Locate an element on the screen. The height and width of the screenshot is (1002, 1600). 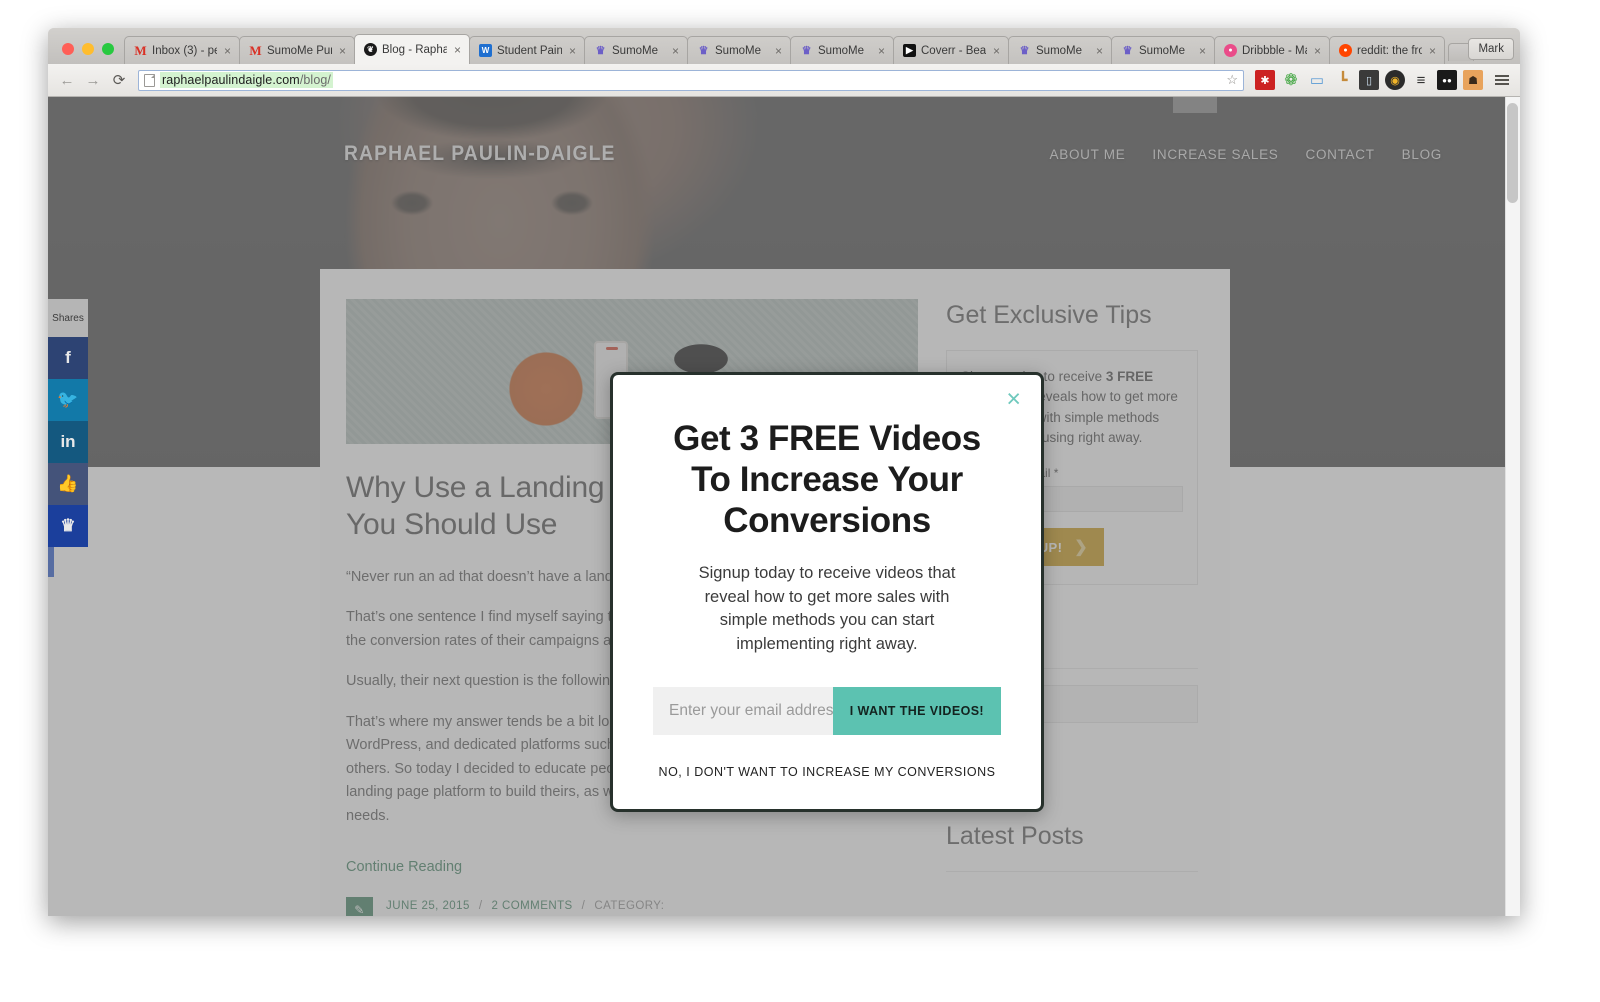
screenshot-icon: ▭ is located at coordinates (1317, 80).